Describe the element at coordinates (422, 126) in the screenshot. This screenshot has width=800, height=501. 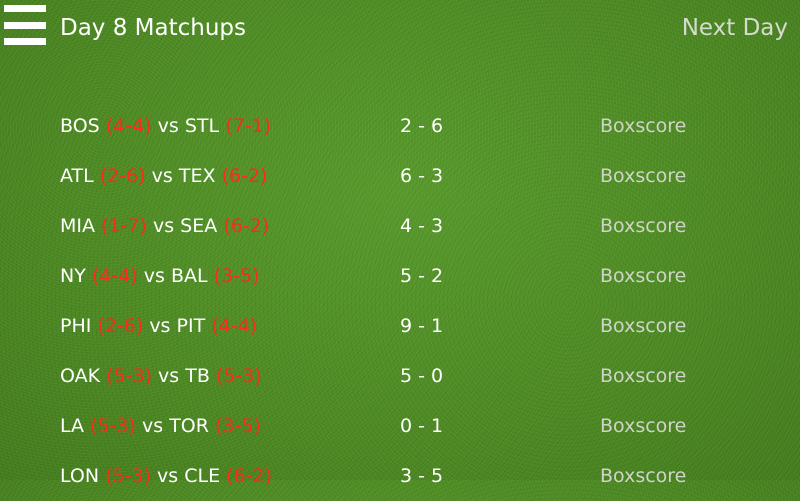
I see `game-score: 2 - 6` at that location.